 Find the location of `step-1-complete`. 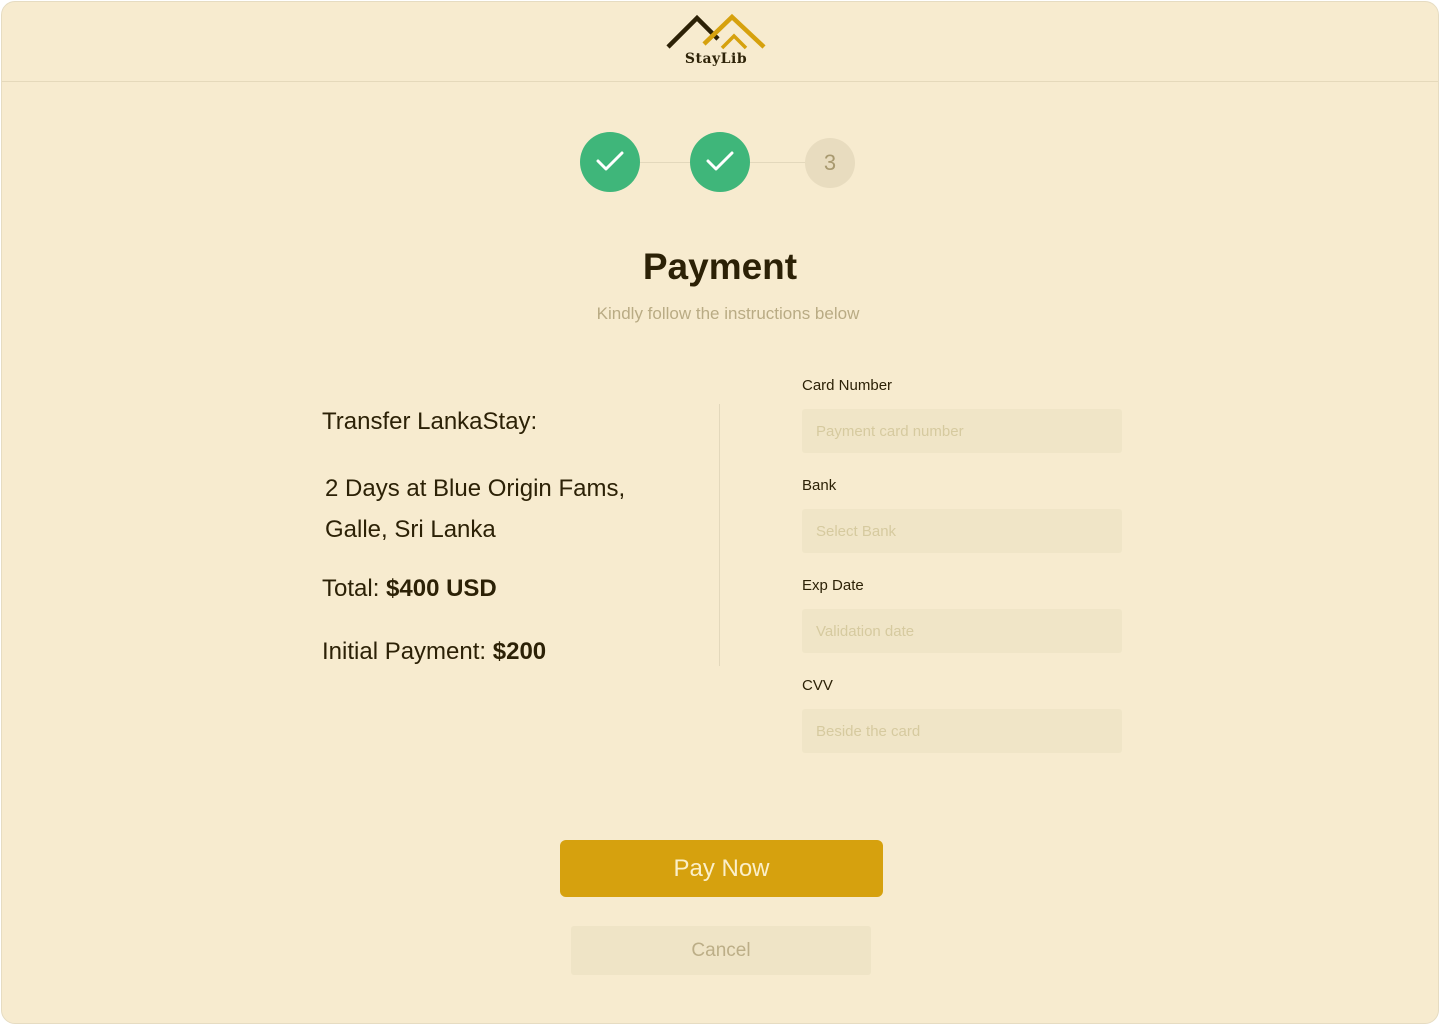

step-1-complete is located at coordinates (610, 162).